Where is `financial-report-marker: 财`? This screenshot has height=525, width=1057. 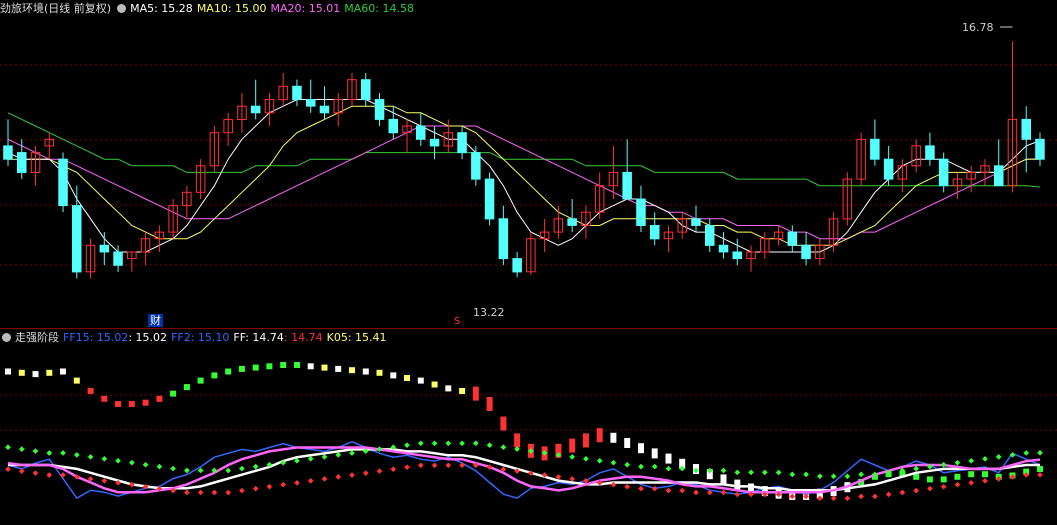
financial-report-marker: 财 is located at coordinates (155, 320).